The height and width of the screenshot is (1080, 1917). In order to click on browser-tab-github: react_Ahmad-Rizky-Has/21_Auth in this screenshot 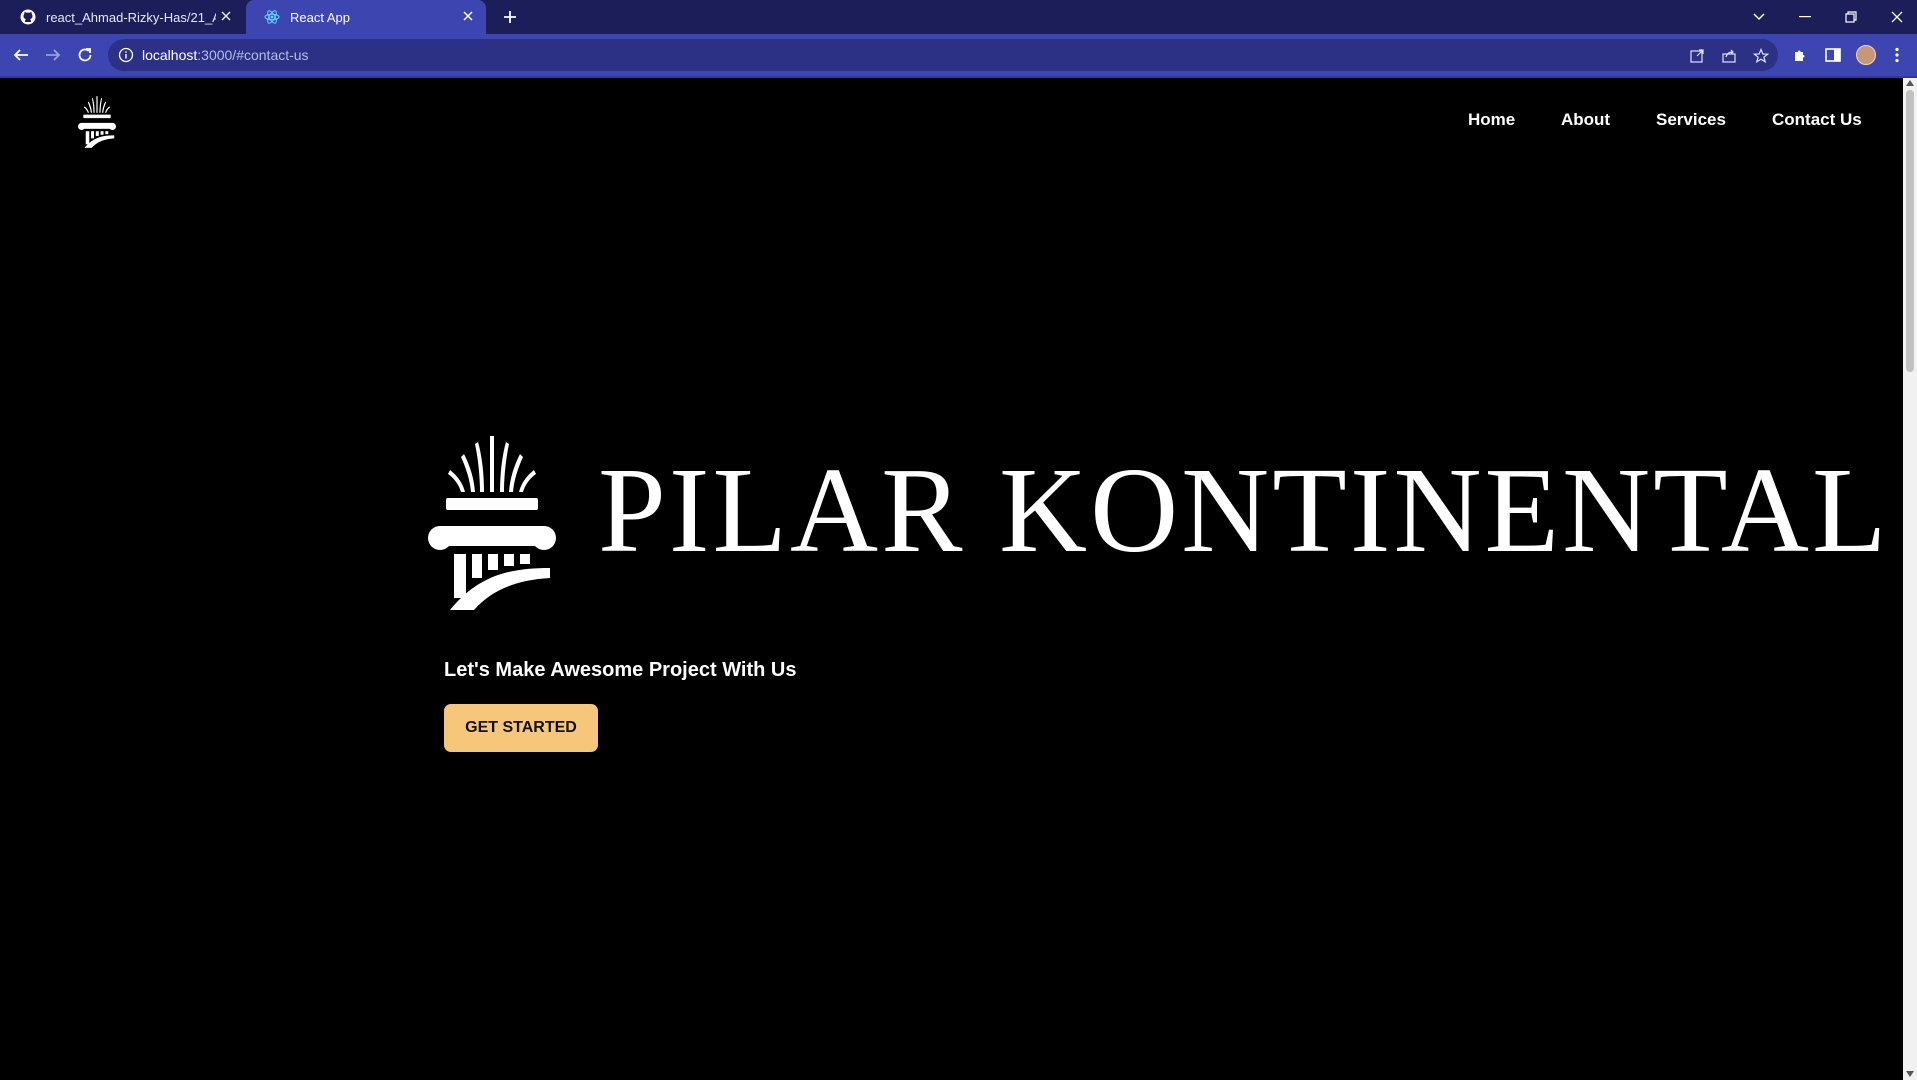, I will do `click(123, 17)`.